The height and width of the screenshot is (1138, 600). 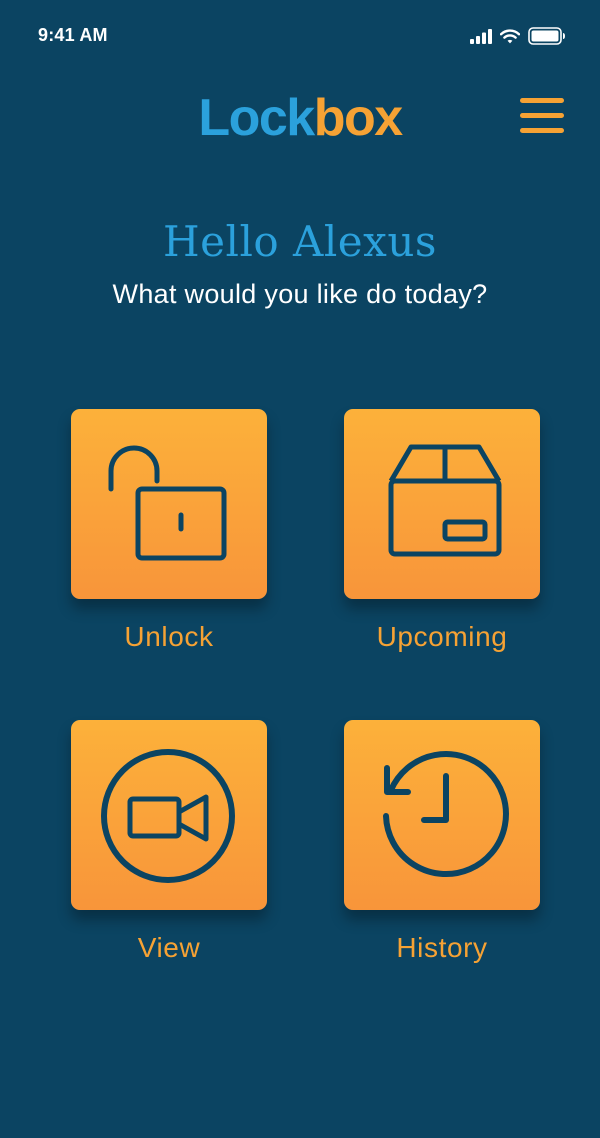 I want to click on view-button, so click(x=169, y=815).